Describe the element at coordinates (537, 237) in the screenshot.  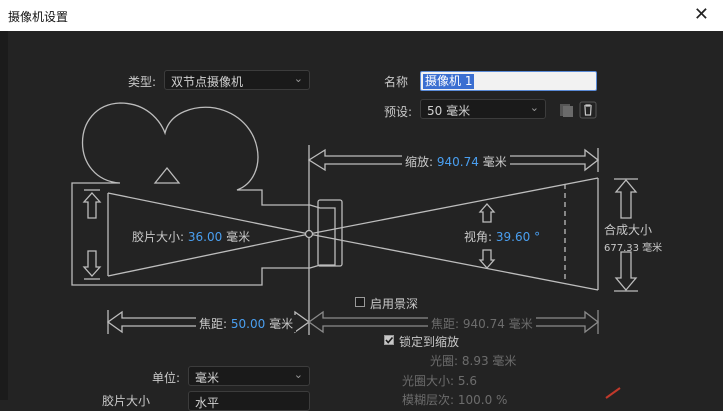
I see `angle-unit: °` at that location.